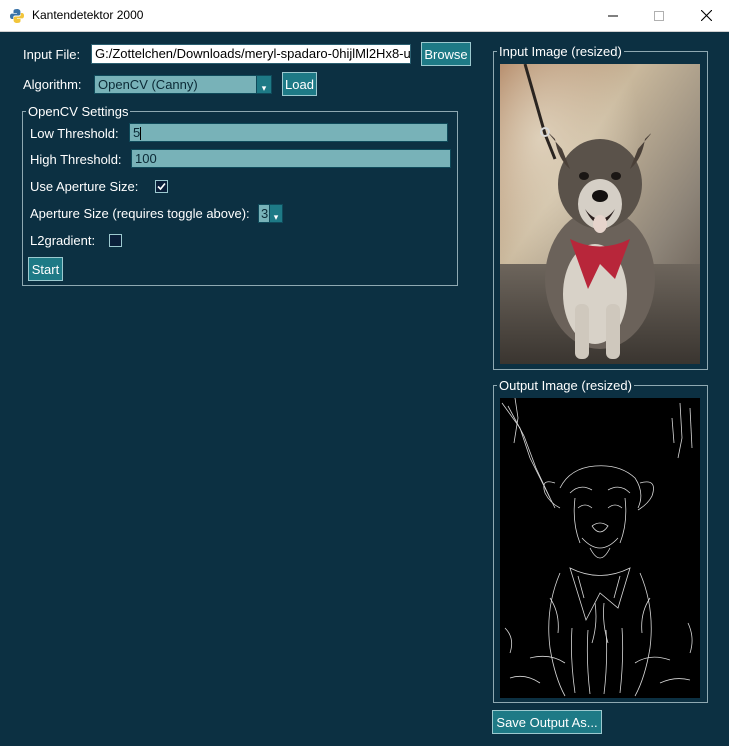 The height and width of the screenshot is (746, 729). What do you see at coordinates (565, 385) in the screenshot?
I see `output-image-title: Output Image (resized)` at bounding box center [565, 385].